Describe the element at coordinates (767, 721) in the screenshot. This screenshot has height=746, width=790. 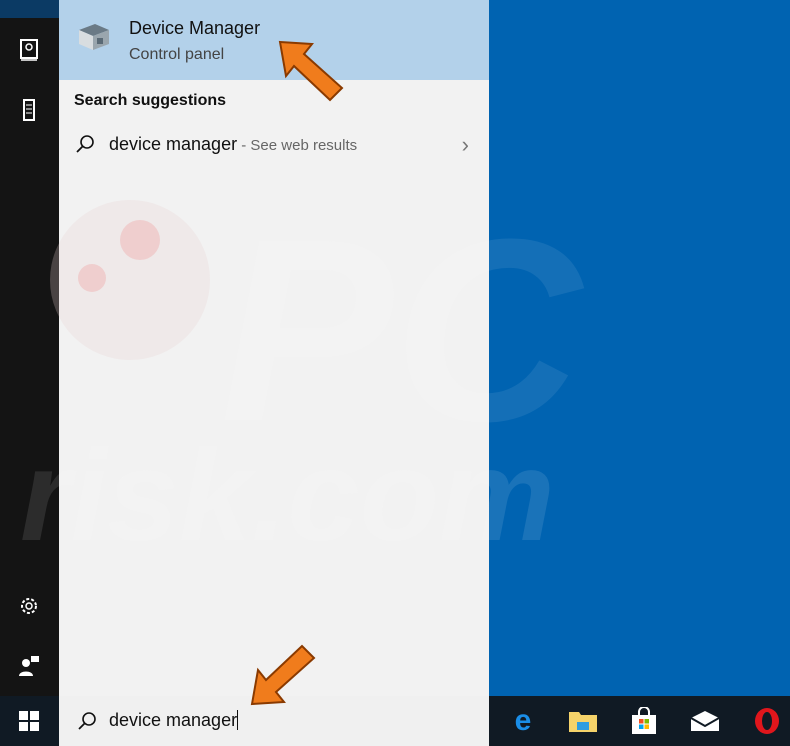
I see `opera-browser-icon` at that location.